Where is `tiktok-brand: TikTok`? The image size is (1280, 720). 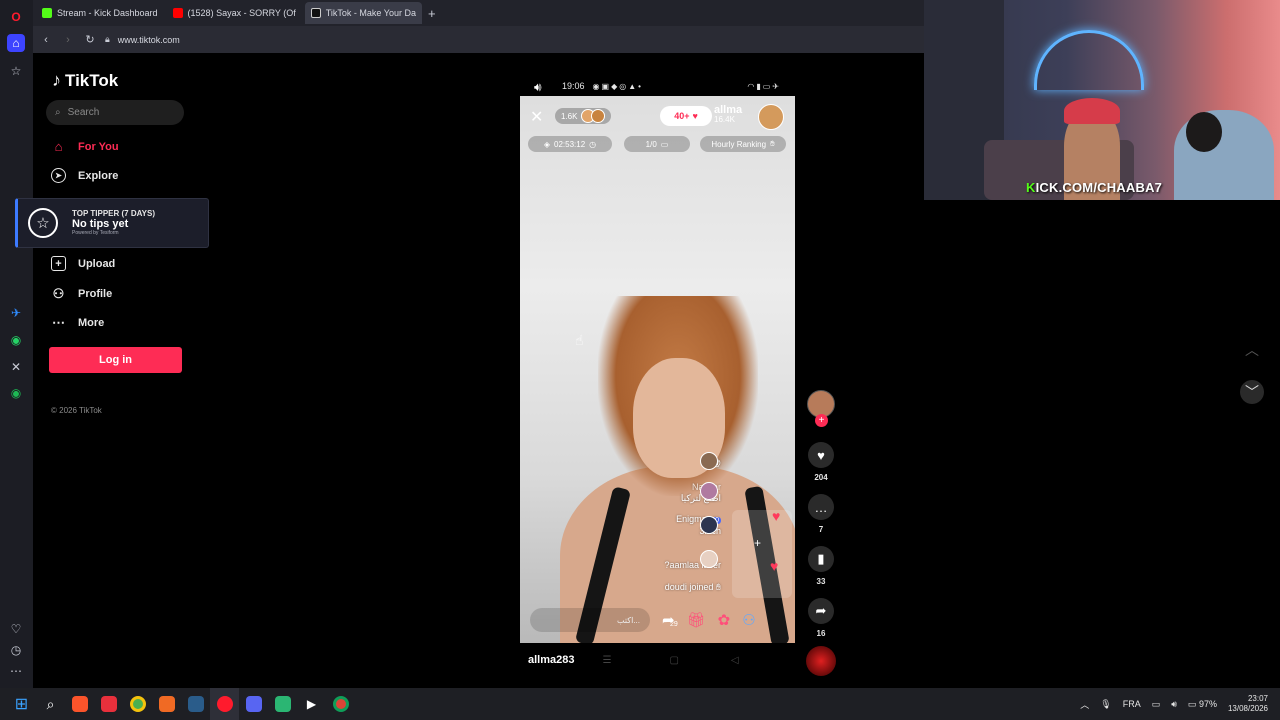
tiktok-brand: TikTok is located at coordinates (92, 80).